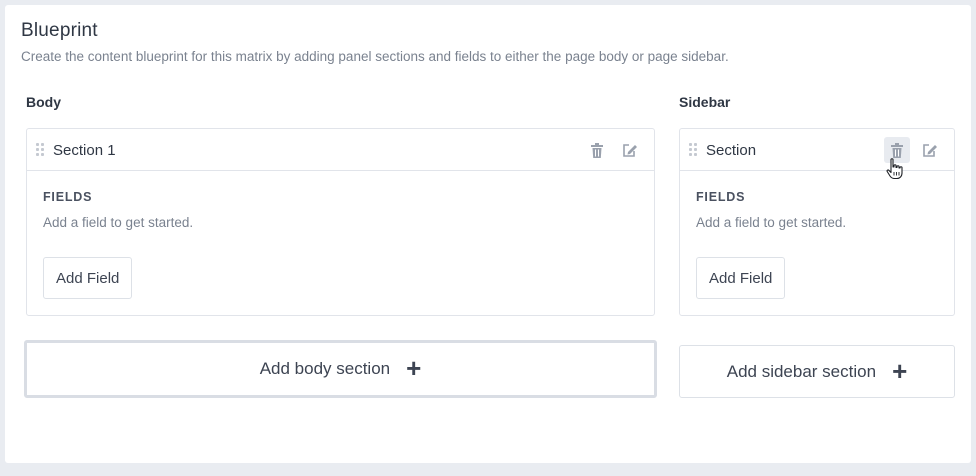 This screenshot has width=976, height=476. I want to click on add-body-section-label: Add body section, so click(325, 368).